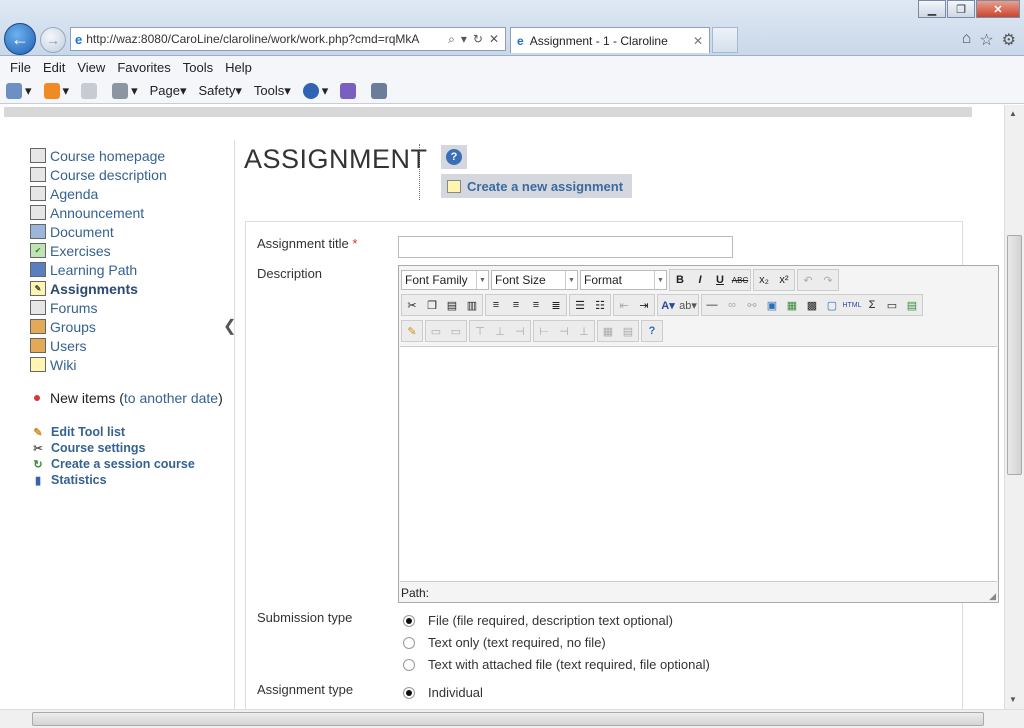  I want to click on media-icon: ▦, so click(792, 305).